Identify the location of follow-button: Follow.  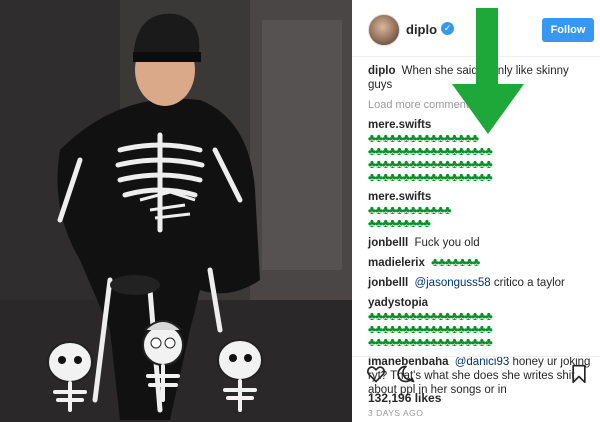
(568, 30).